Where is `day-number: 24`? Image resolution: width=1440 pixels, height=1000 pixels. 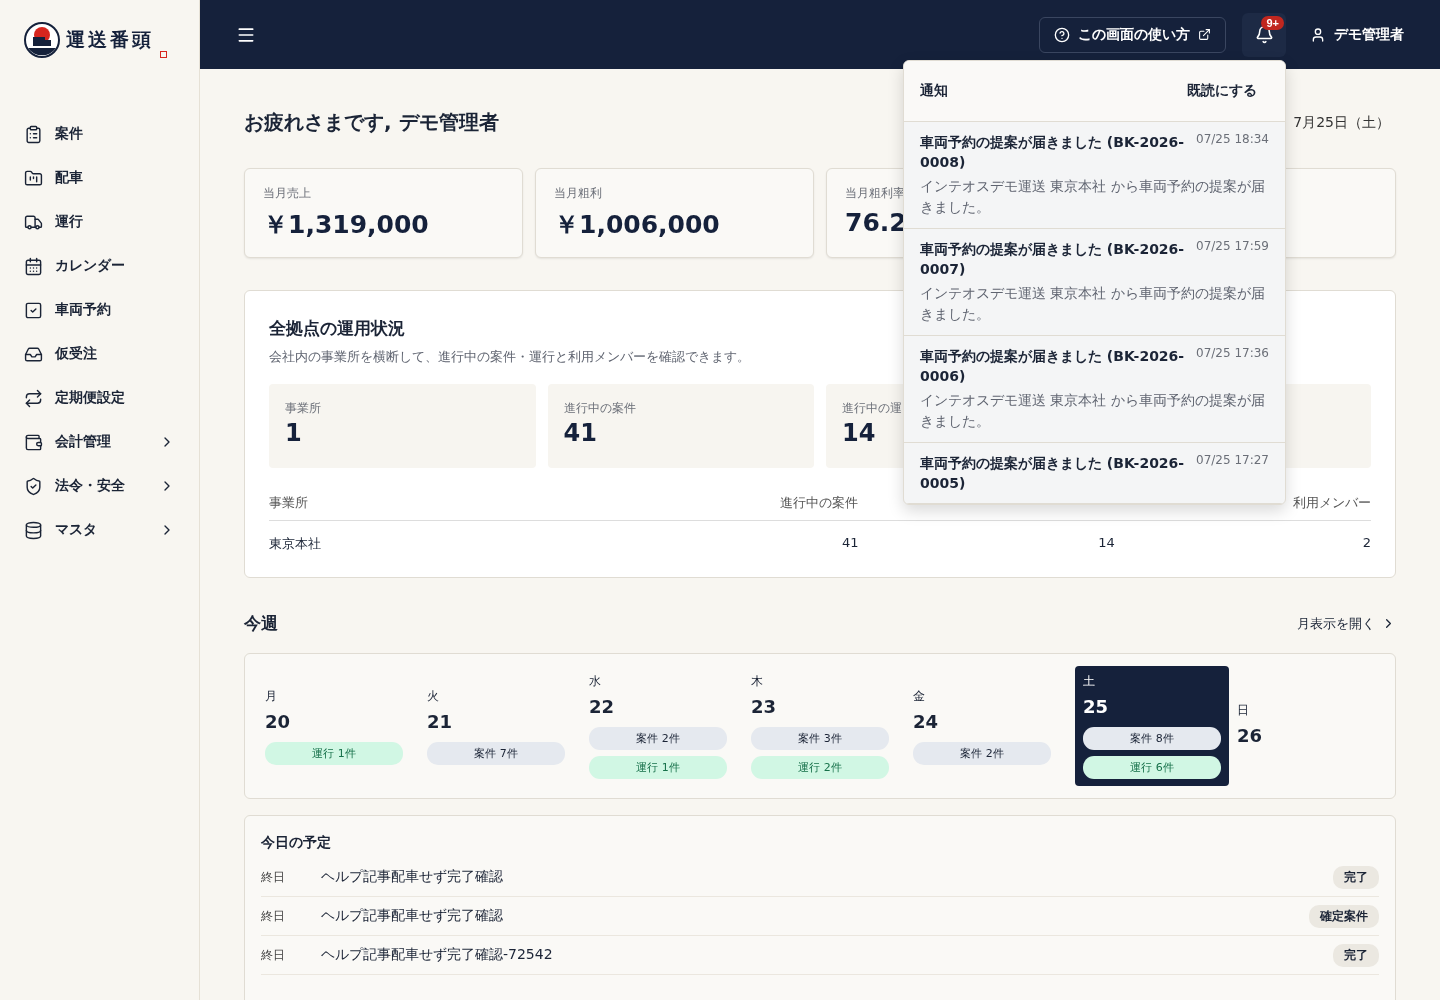 day-number: 24 is located at coordinates (926, 721).